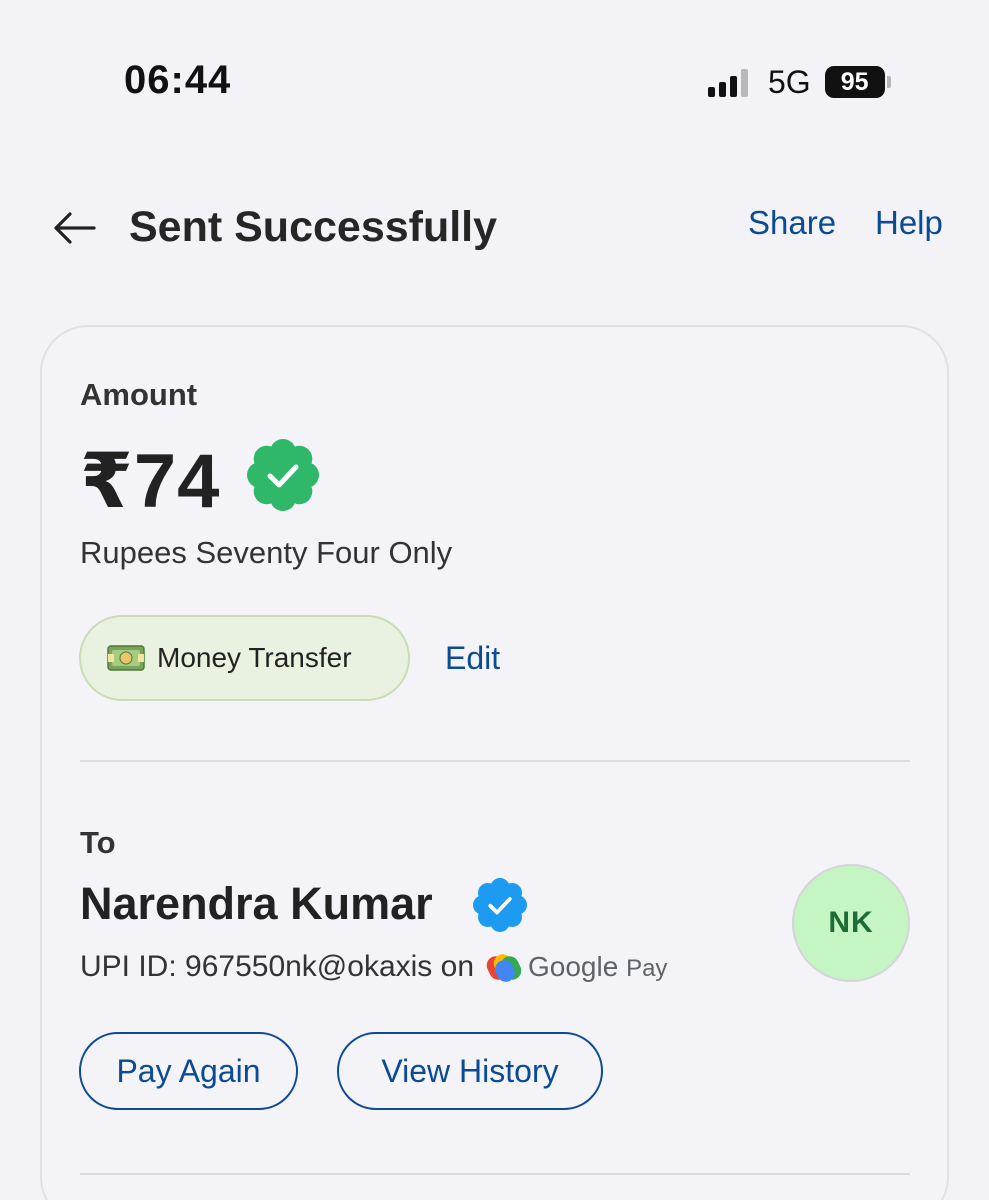  I want to click on upi-id-line: UPI ID: 967550nk@okaxis on Google Pay, so click(373, 967).